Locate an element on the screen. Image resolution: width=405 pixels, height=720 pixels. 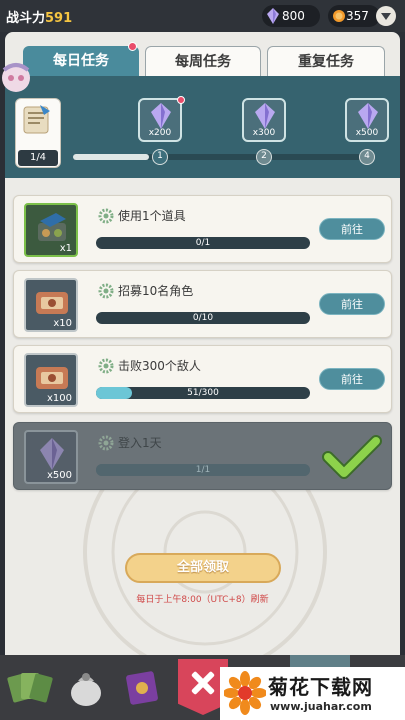
progress-node: 4 is located at coordinates (367, 157).